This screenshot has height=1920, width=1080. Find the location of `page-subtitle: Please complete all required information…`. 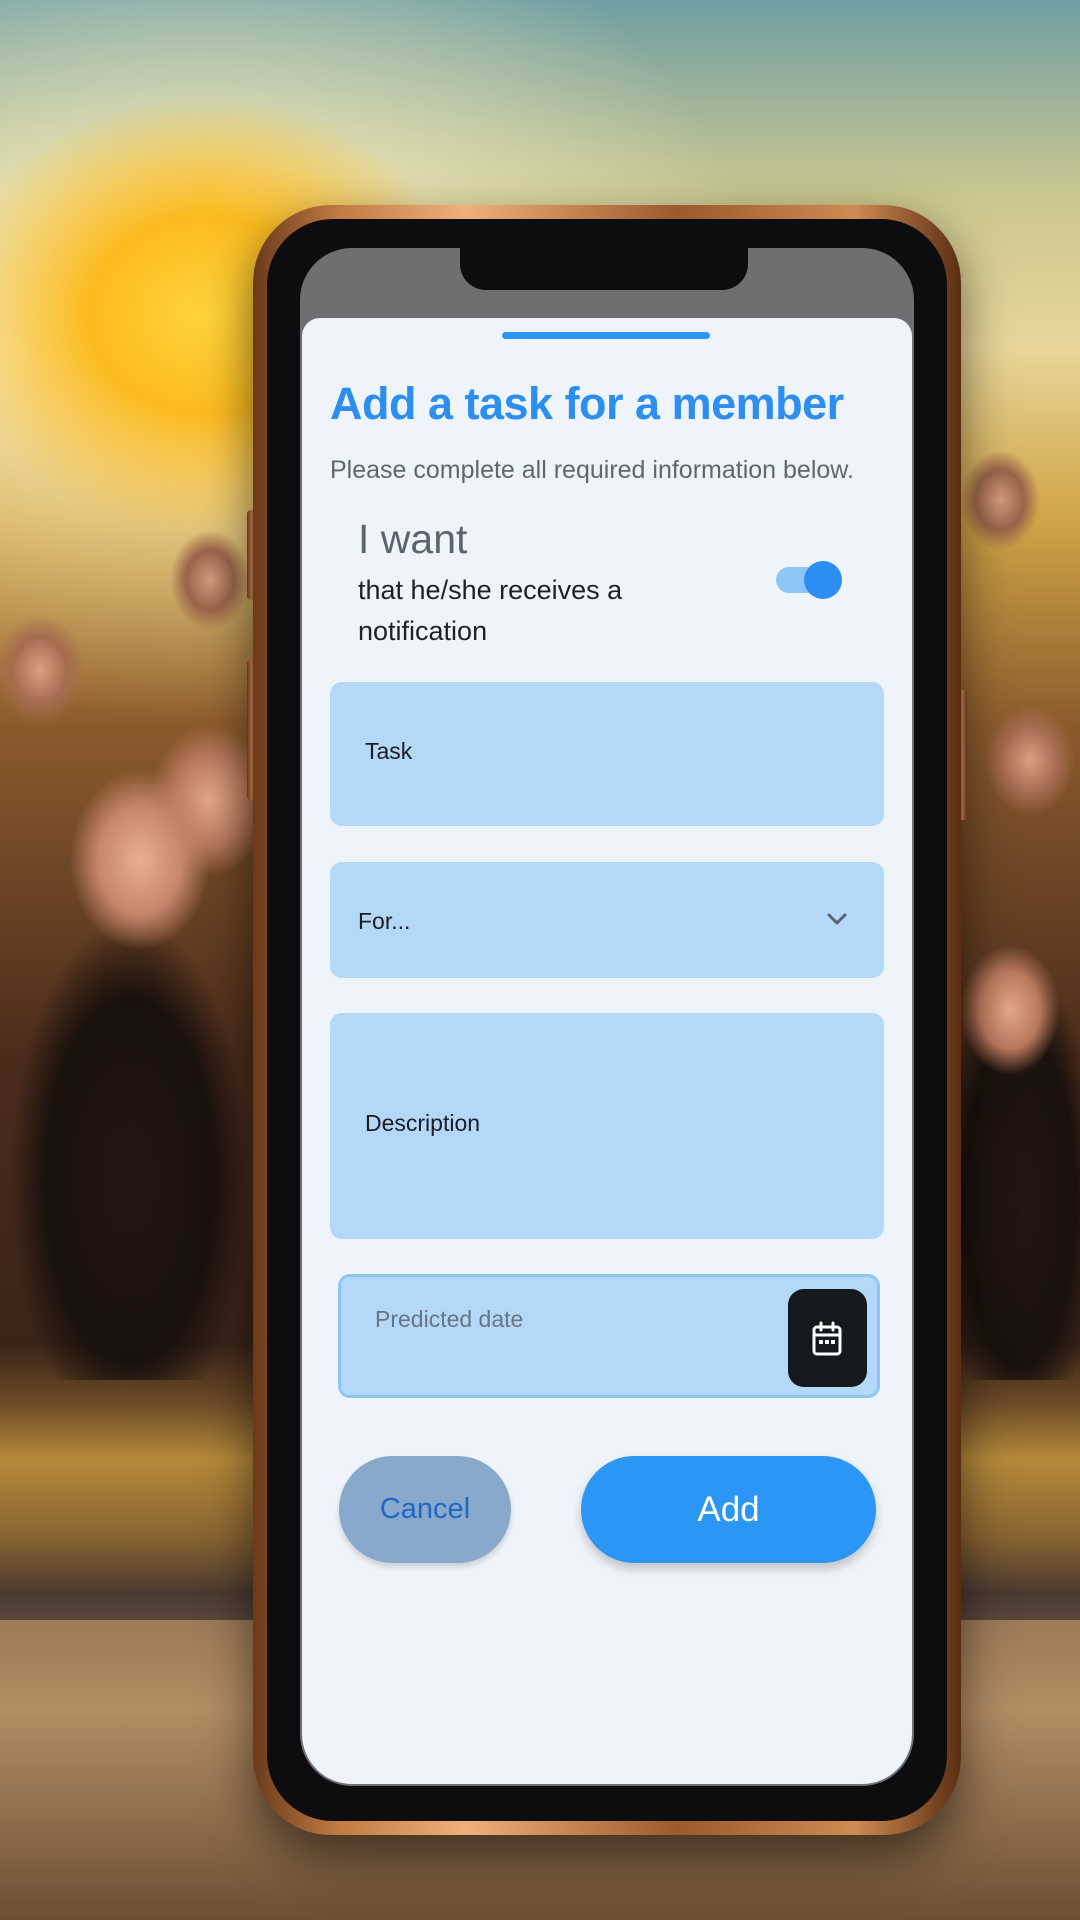

page-subtitle: Please complete all required information… is located at coordinates (592, 470).